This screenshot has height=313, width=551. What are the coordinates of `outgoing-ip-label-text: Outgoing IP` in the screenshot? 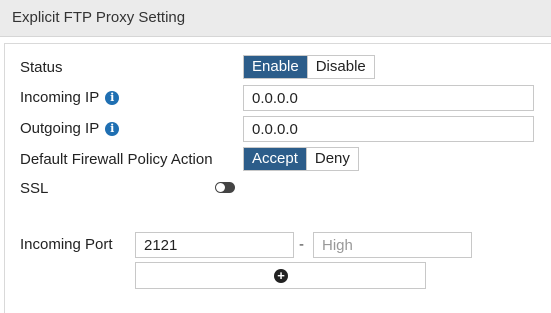 It's located at (60, 128).